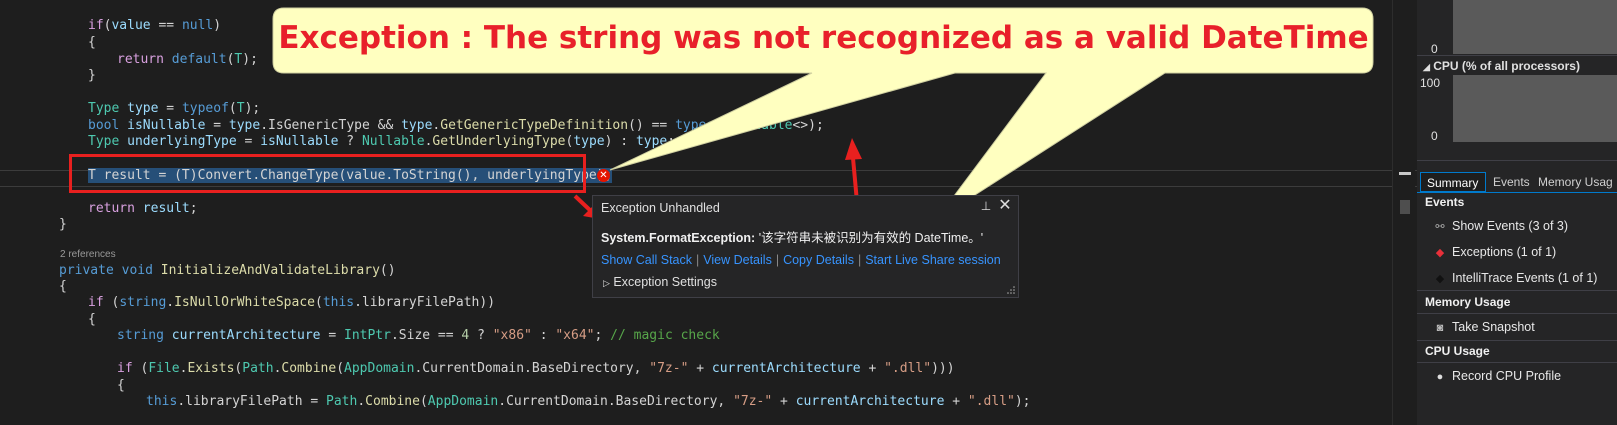  Describe the element at coordinates (1426, 67) in the screenshot. I see `collapse-triangle-icon: ◢` at that location.